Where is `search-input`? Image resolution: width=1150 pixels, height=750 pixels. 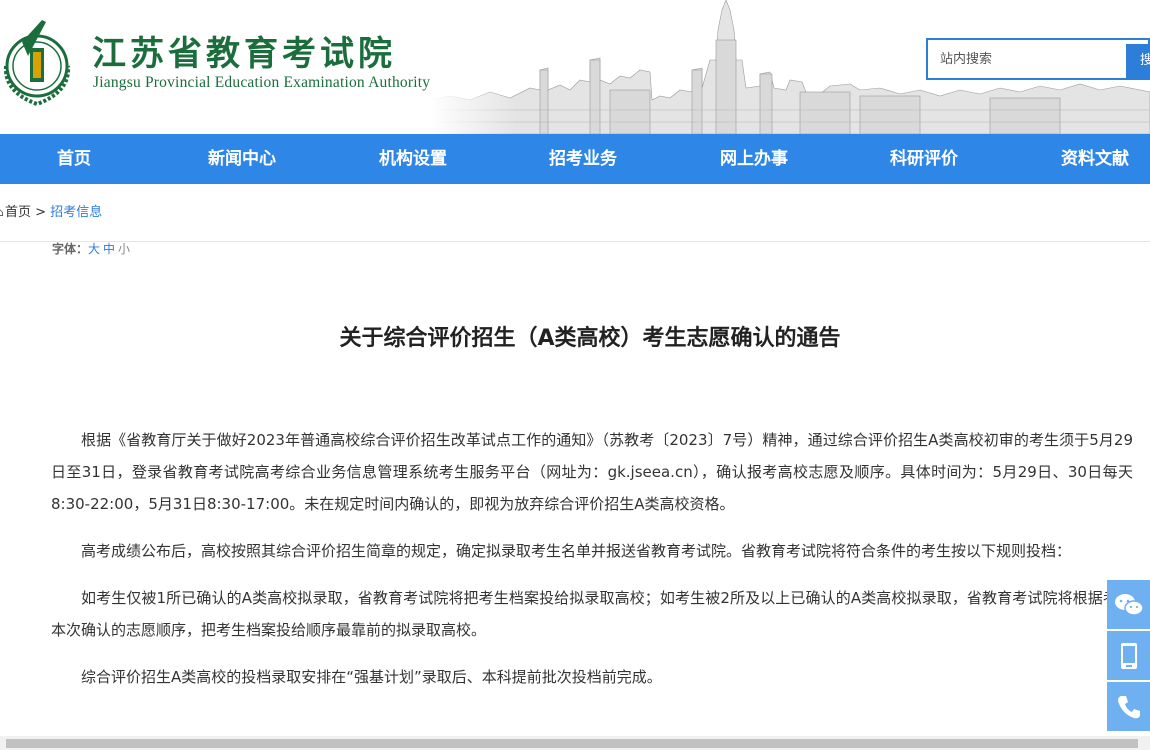 search-input is located at coordinates (1026, 59).